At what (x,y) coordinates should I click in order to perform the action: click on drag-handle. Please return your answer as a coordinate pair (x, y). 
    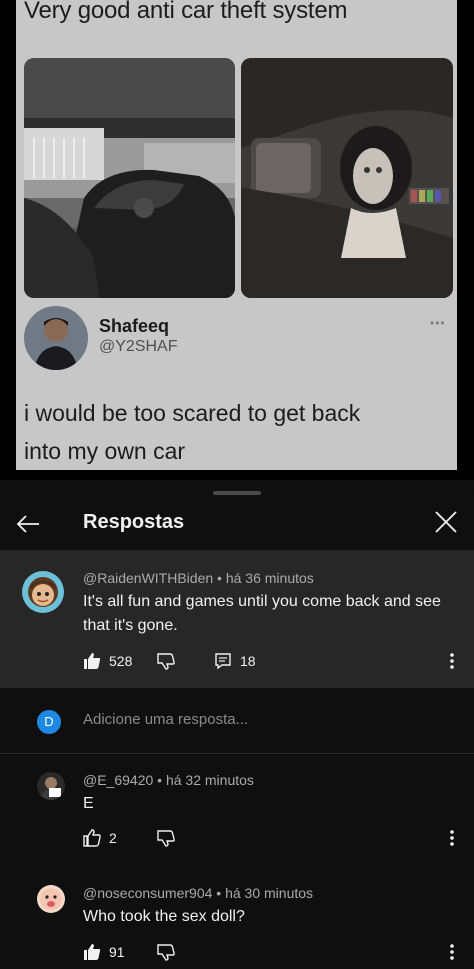
    Looking at the image, I should click on (237, 493).